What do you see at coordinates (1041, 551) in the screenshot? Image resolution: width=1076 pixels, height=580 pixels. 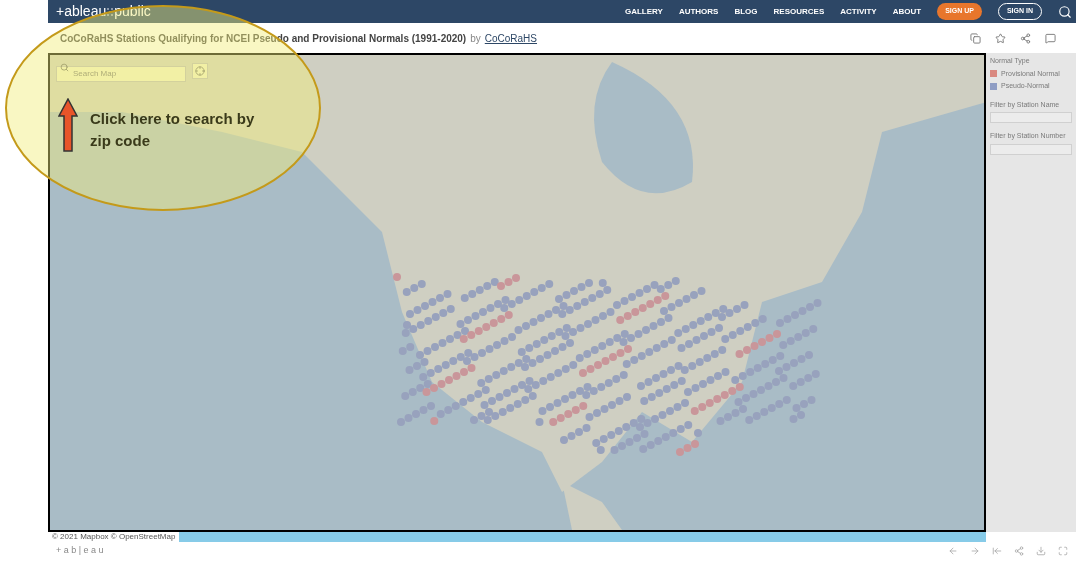 I see `download-icon` at bounding box center [1041, 551].